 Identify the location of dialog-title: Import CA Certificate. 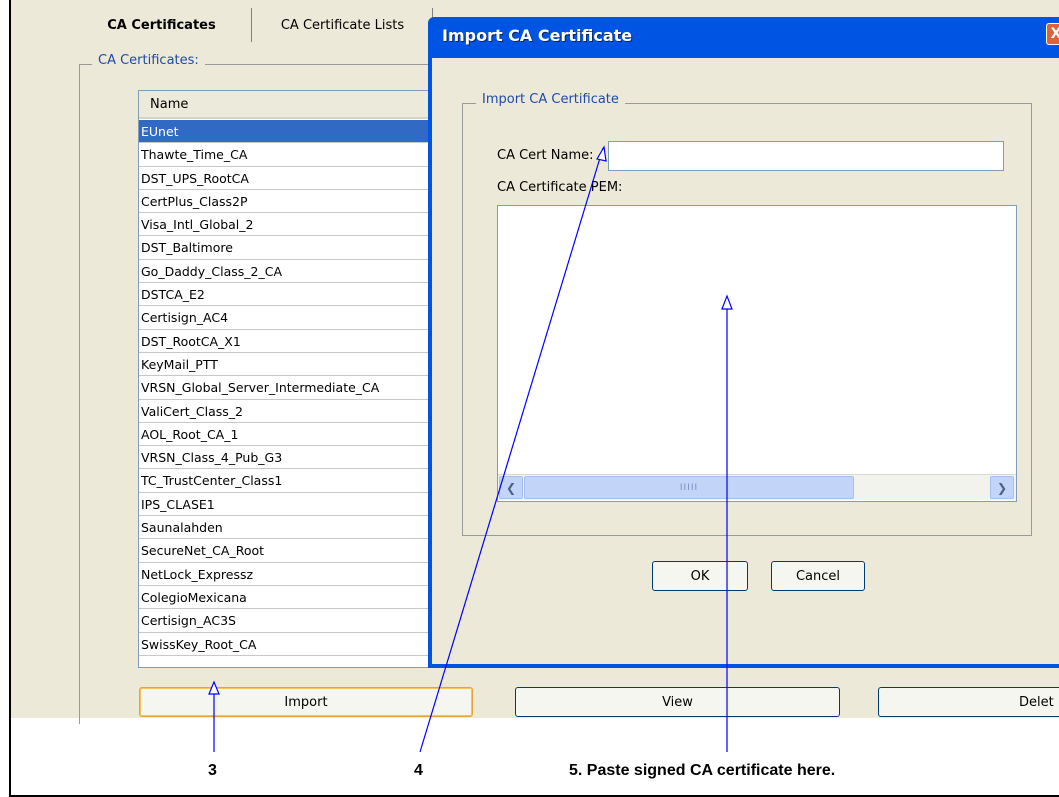
(537, 35).